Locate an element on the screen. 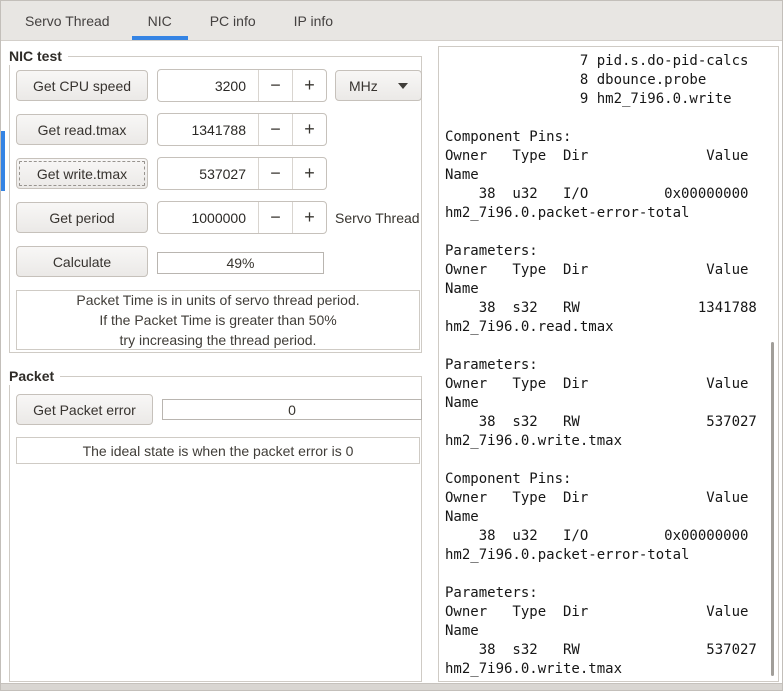  get-write-tmax-button: Get write.tmax is located at coordinates (82, 173).